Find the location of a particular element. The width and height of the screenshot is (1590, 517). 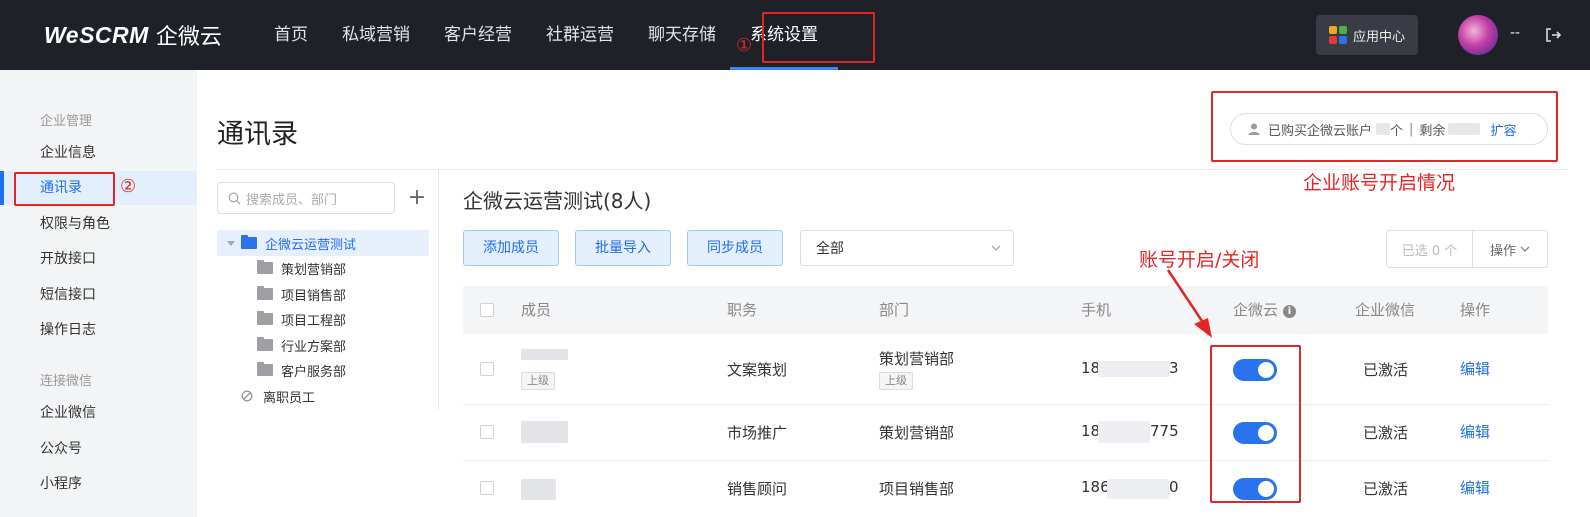

row-divider is located at coordinates (1005, 404).